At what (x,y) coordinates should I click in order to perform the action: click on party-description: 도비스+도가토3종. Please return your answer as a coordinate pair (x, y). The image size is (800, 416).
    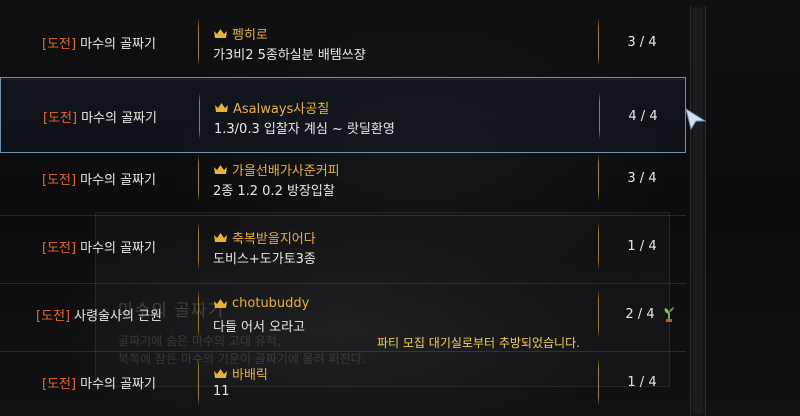
    Looking at the image, I should click on (264, 259).